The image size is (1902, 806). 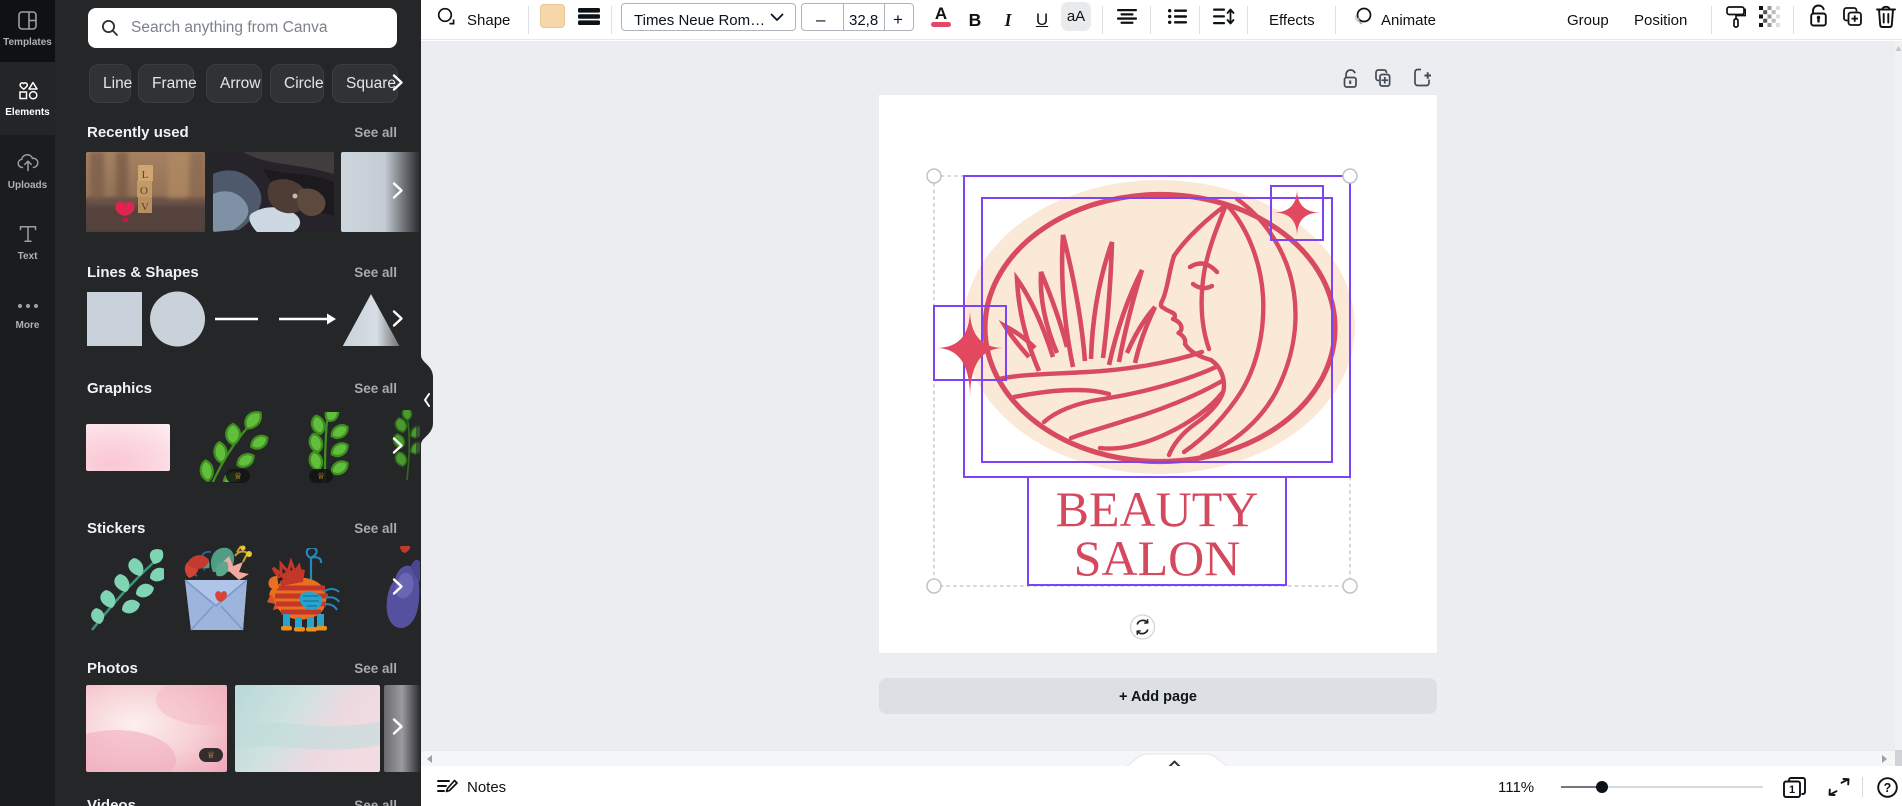 I want to click on svg-text: SALON, so click(x=1157, y=558).